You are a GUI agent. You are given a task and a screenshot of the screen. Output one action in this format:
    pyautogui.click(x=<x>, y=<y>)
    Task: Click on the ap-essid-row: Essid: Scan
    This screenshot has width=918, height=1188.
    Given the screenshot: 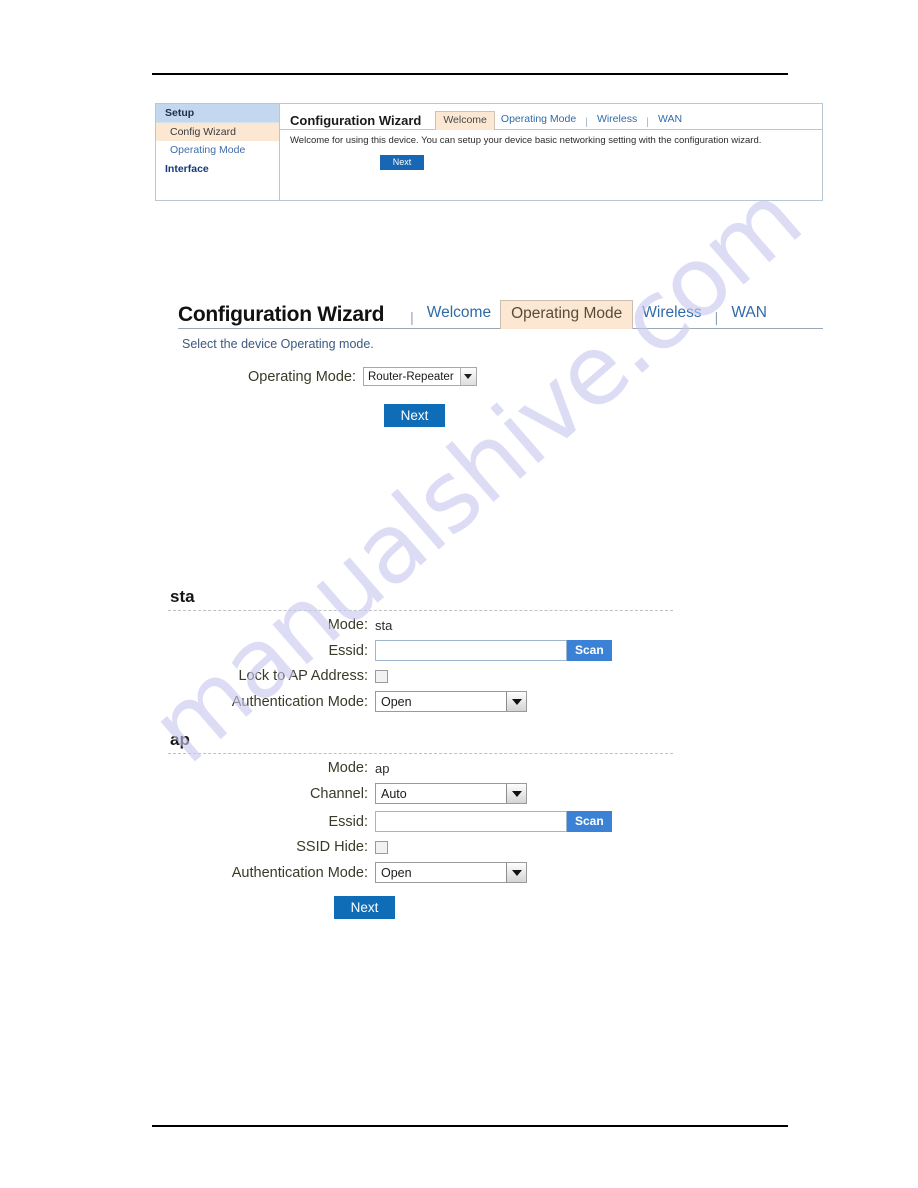 What is the action you would take?
    pyautogui.click(x=433, y=821)
    